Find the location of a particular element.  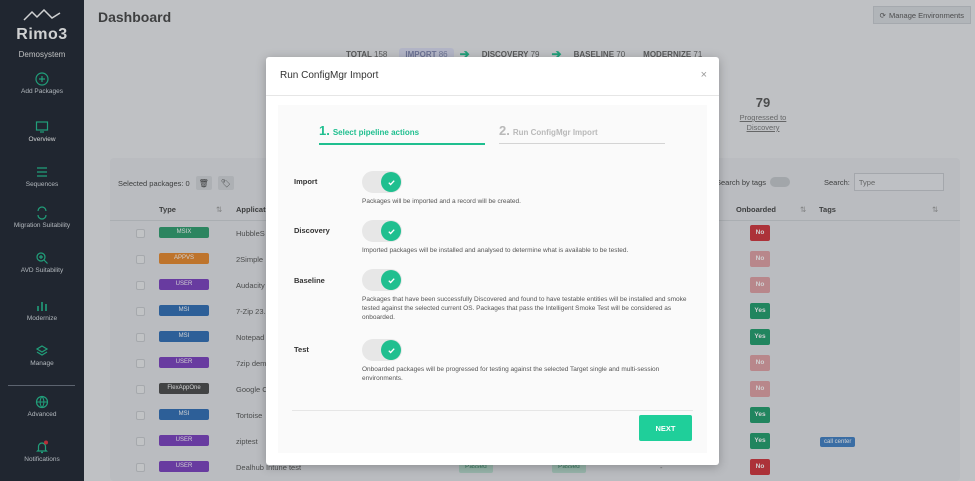

modal-divider is located at coordinates (492, 95).